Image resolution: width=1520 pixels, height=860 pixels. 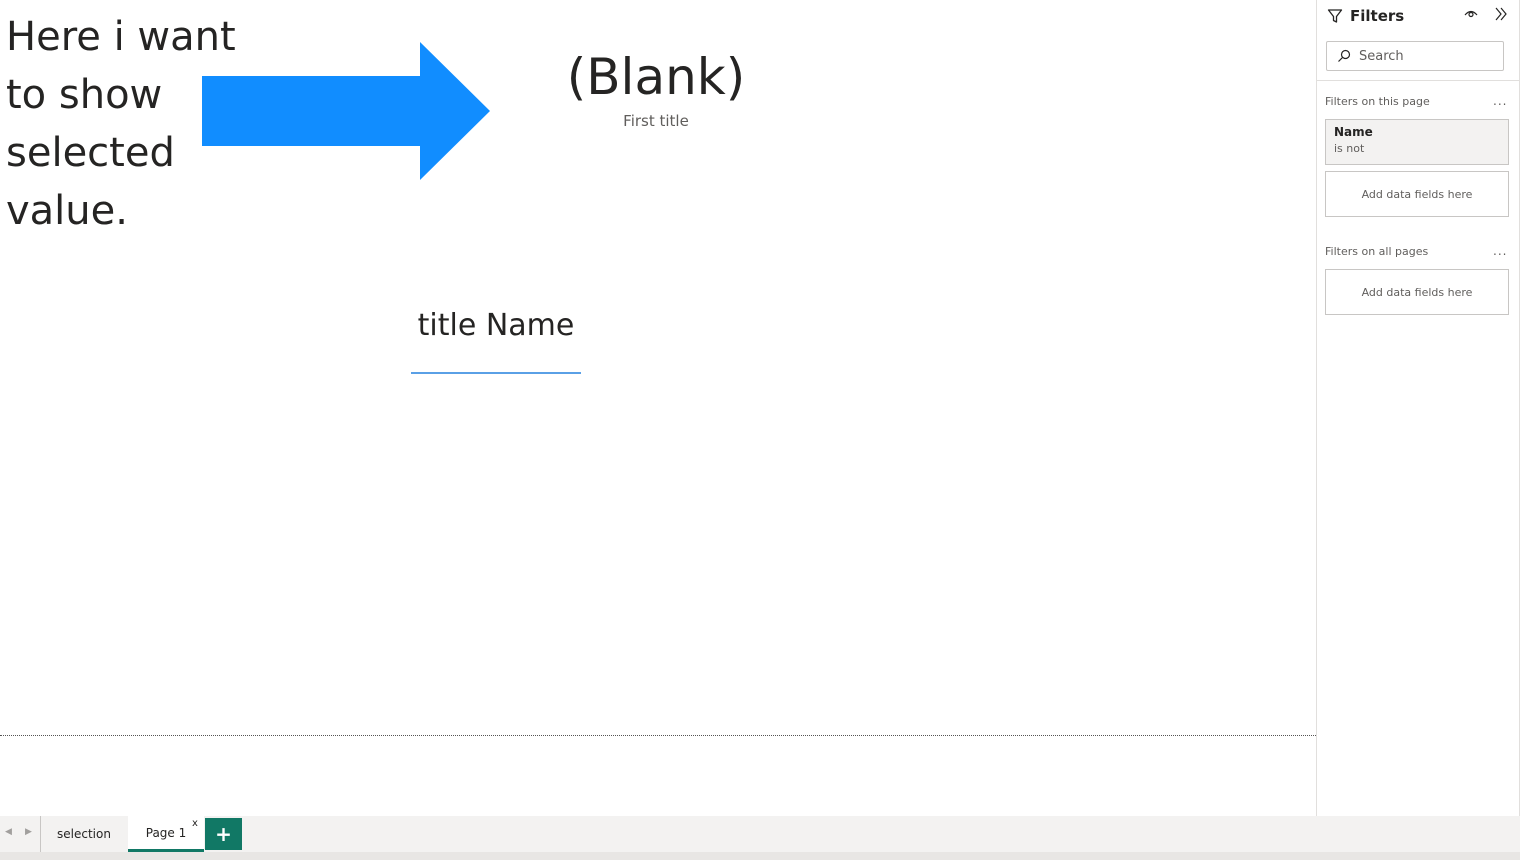 What do you see at coordinates (658, 735) in the screenshot?
I see `page-boundary-line` at bounding box center [658, 735].